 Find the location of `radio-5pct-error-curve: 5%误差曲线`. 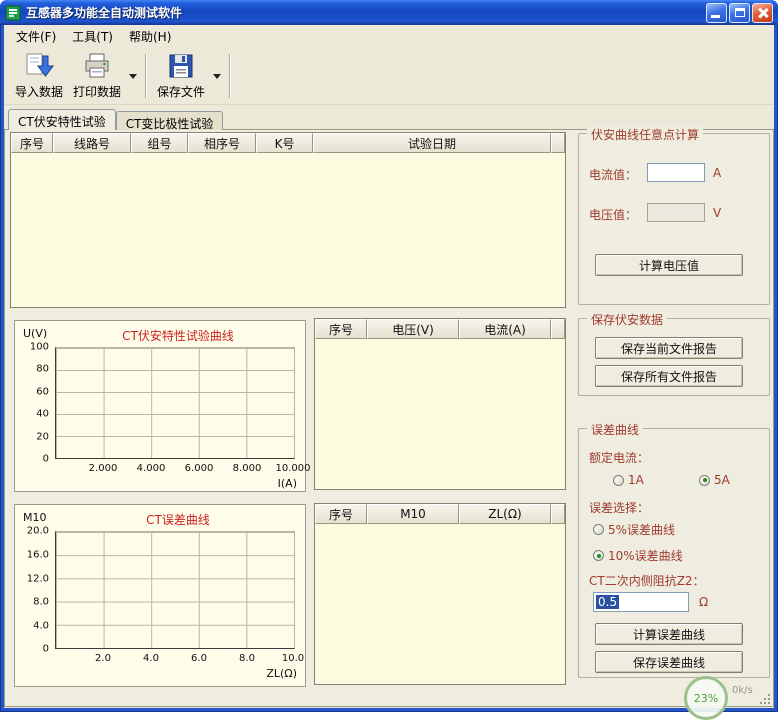

radio-5pct-error-curve: 5%误差曲线 is located at coordinates (634, 529).